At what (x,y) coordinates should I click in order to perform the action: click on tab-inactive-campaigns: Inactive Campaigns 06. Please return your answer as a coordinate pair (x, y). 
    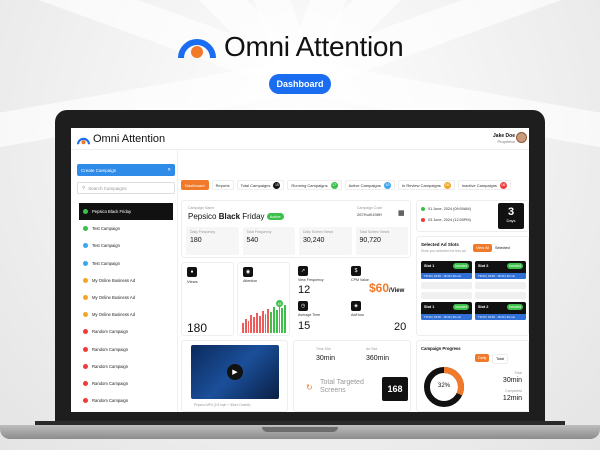
    Looking at the image, I should click on (484, 185).